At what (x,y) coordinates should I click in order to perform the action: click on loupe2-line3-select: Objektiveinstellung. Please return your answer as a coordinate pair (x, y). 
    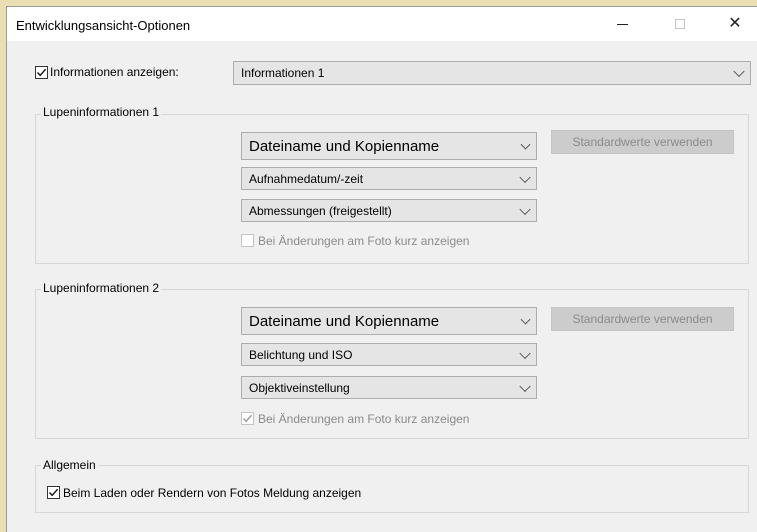
    Looking at the image, I should click on (389, 387).